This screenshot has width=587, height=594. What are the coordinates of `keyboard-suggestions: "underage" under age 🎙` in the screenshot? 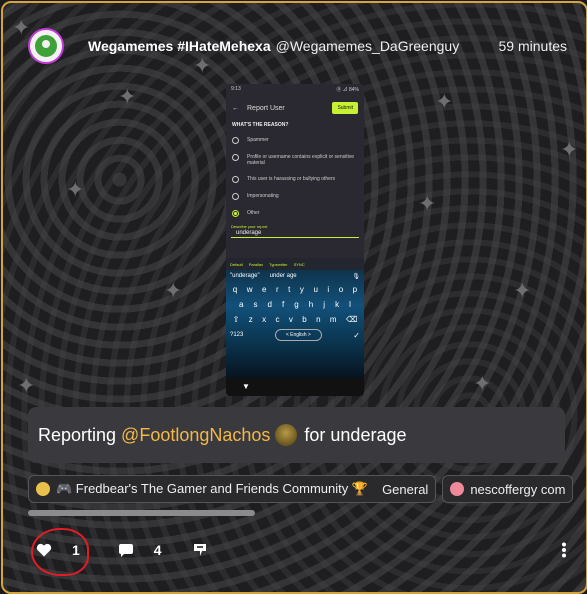 It's located at (295, 276).